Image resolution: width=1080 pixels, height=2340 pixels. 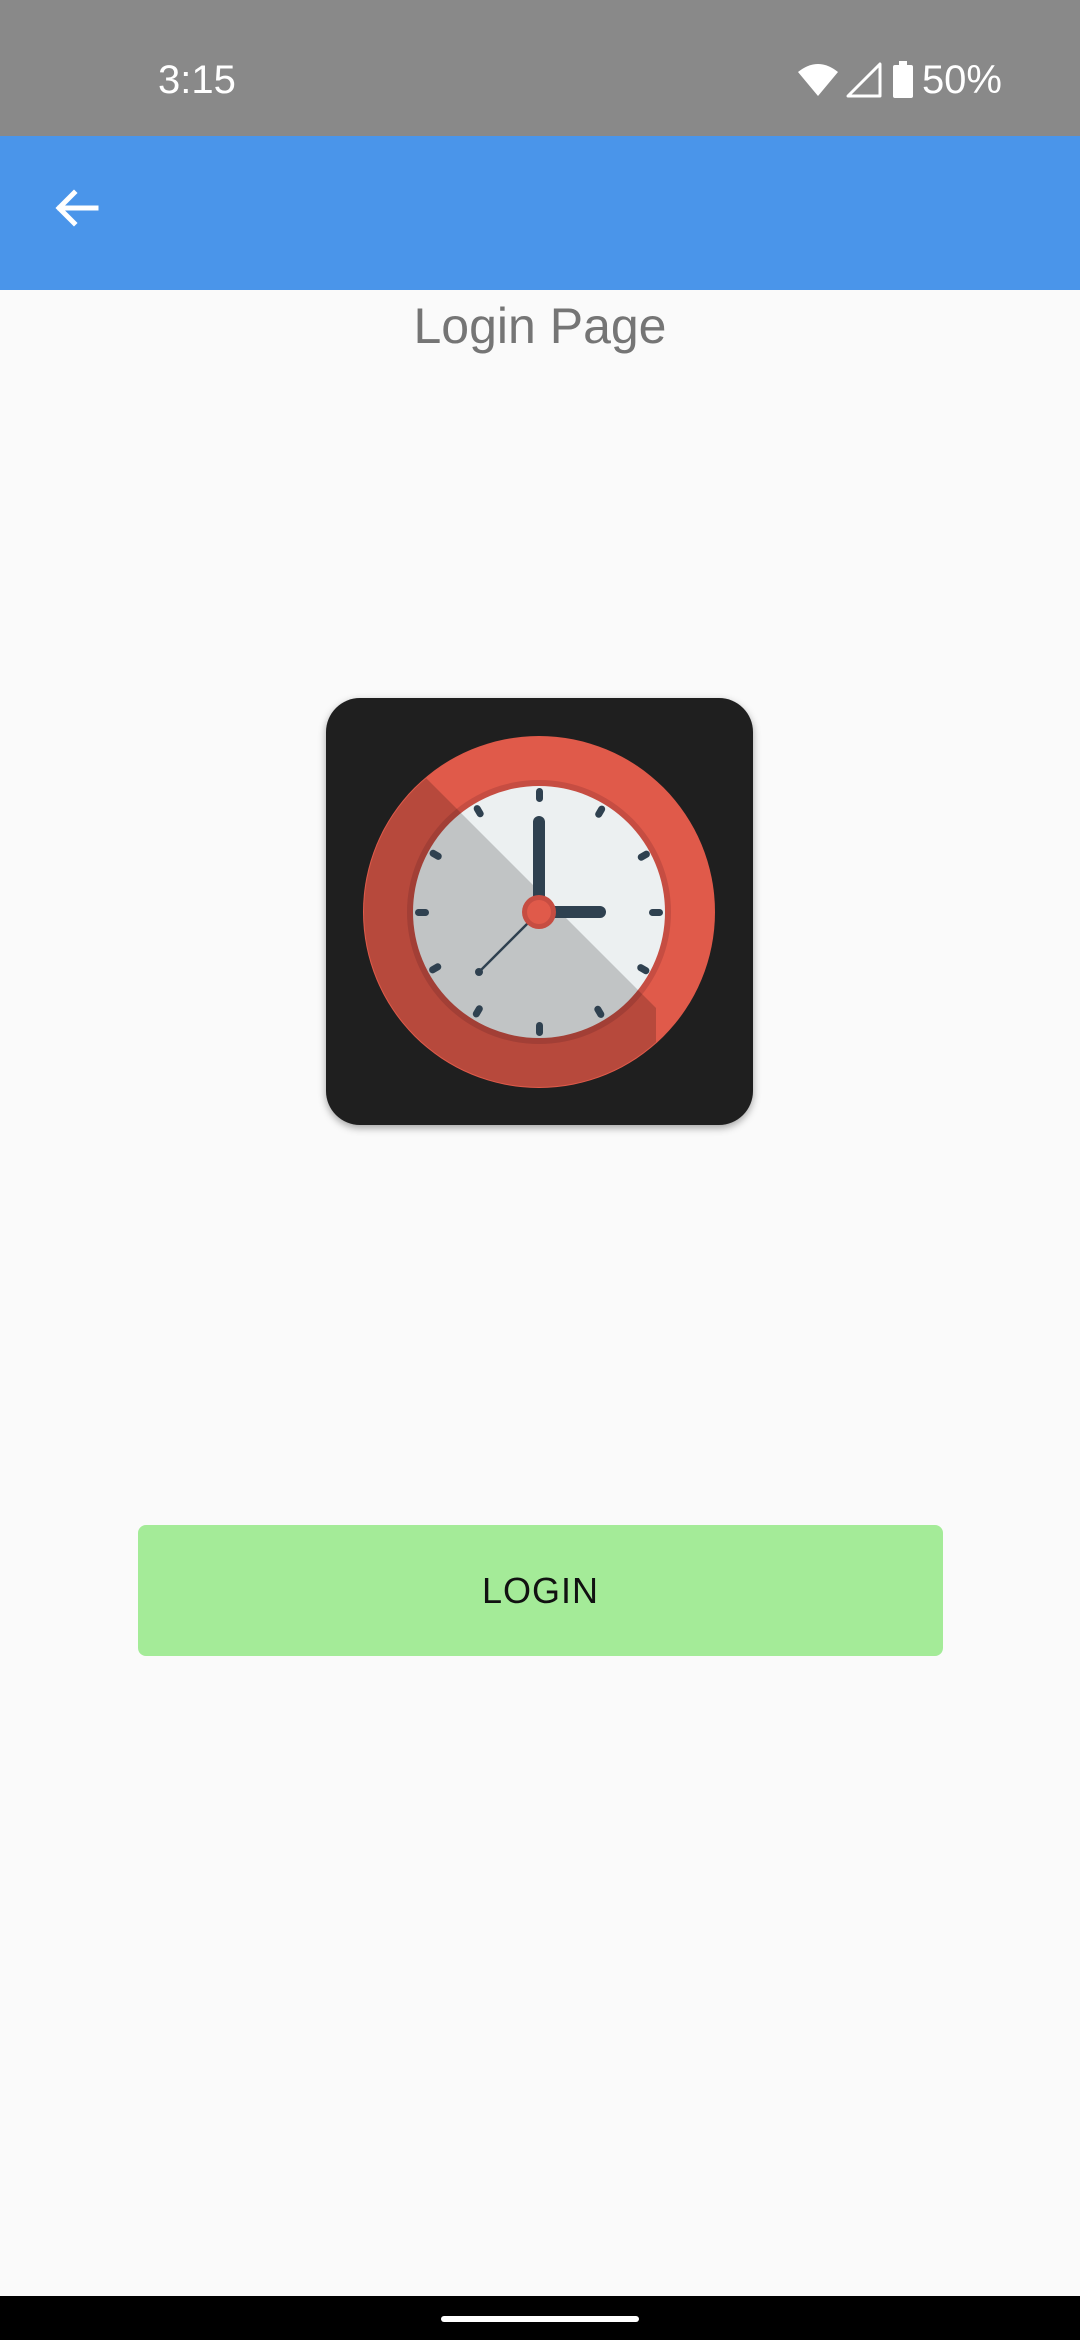 What do you see at coordinates (197, 80) in the screenshot?
I see `status-time: 3:15` at bounding box center [197, 80].